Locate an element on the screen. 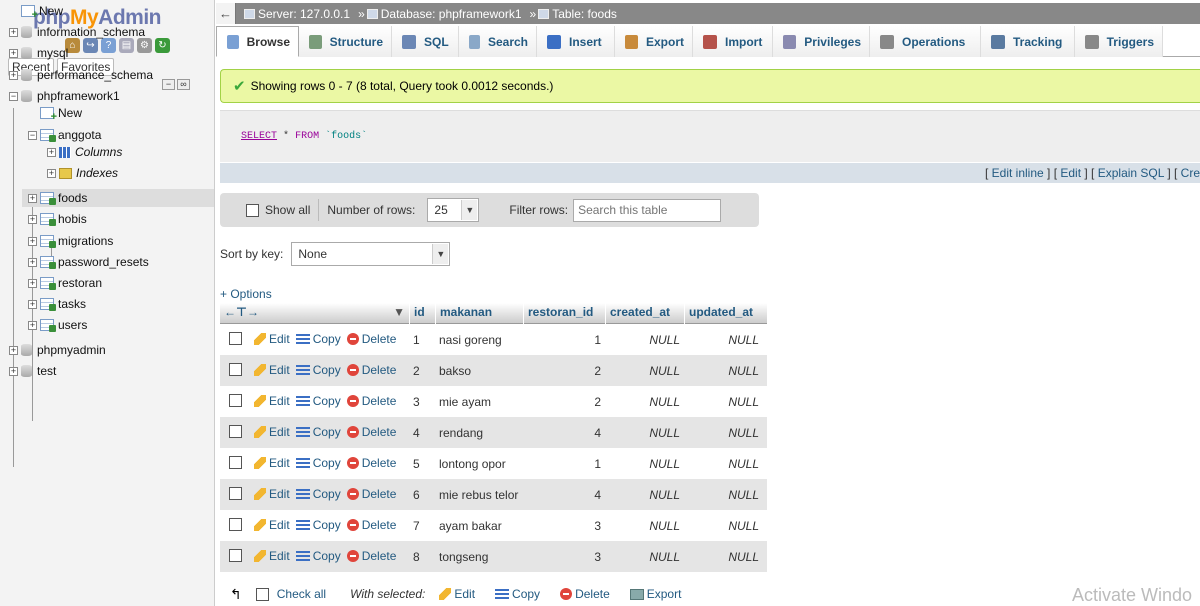 The width and height of the screenshot is (1200, 606). cell-id: 3 is located at coordinates (422, 402).